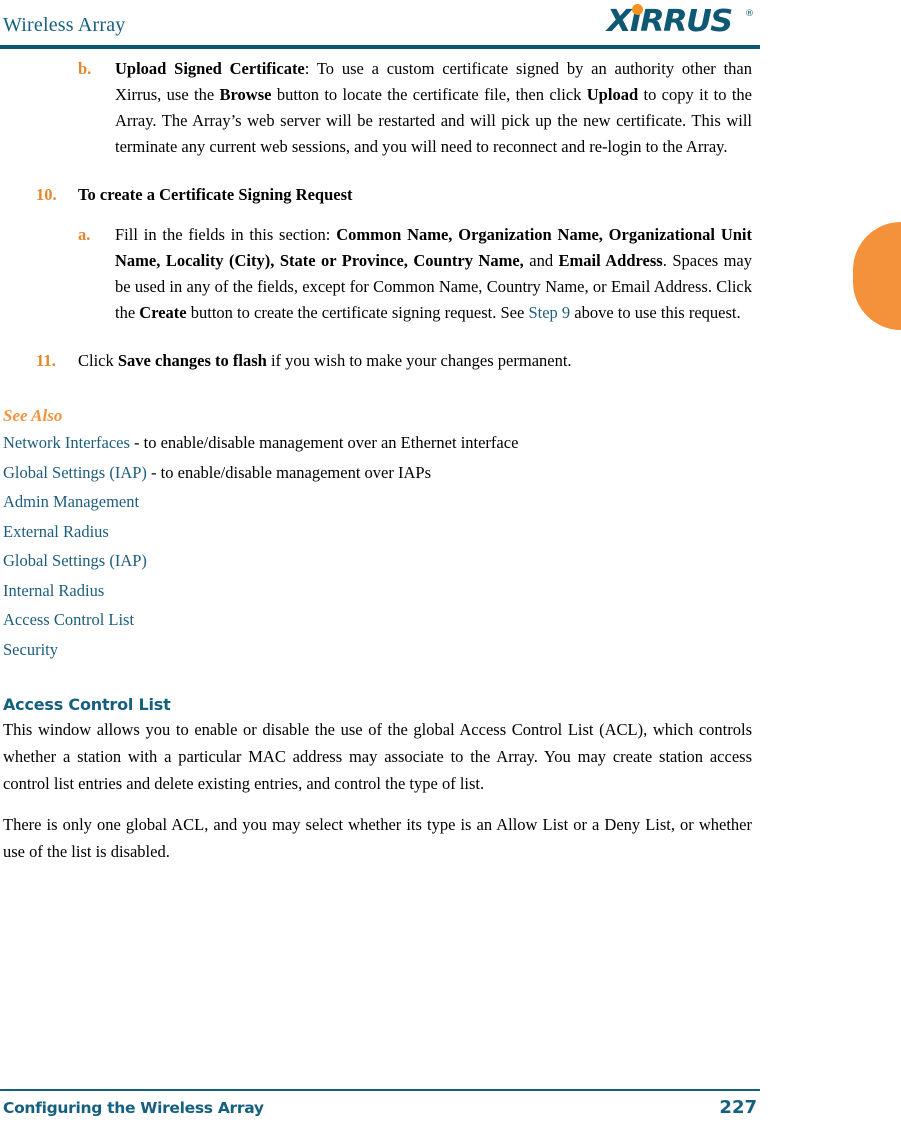  Describe the element at coordinates (610, 260) in the screenshot. I see `emphasis-text: Email Address` at that location.